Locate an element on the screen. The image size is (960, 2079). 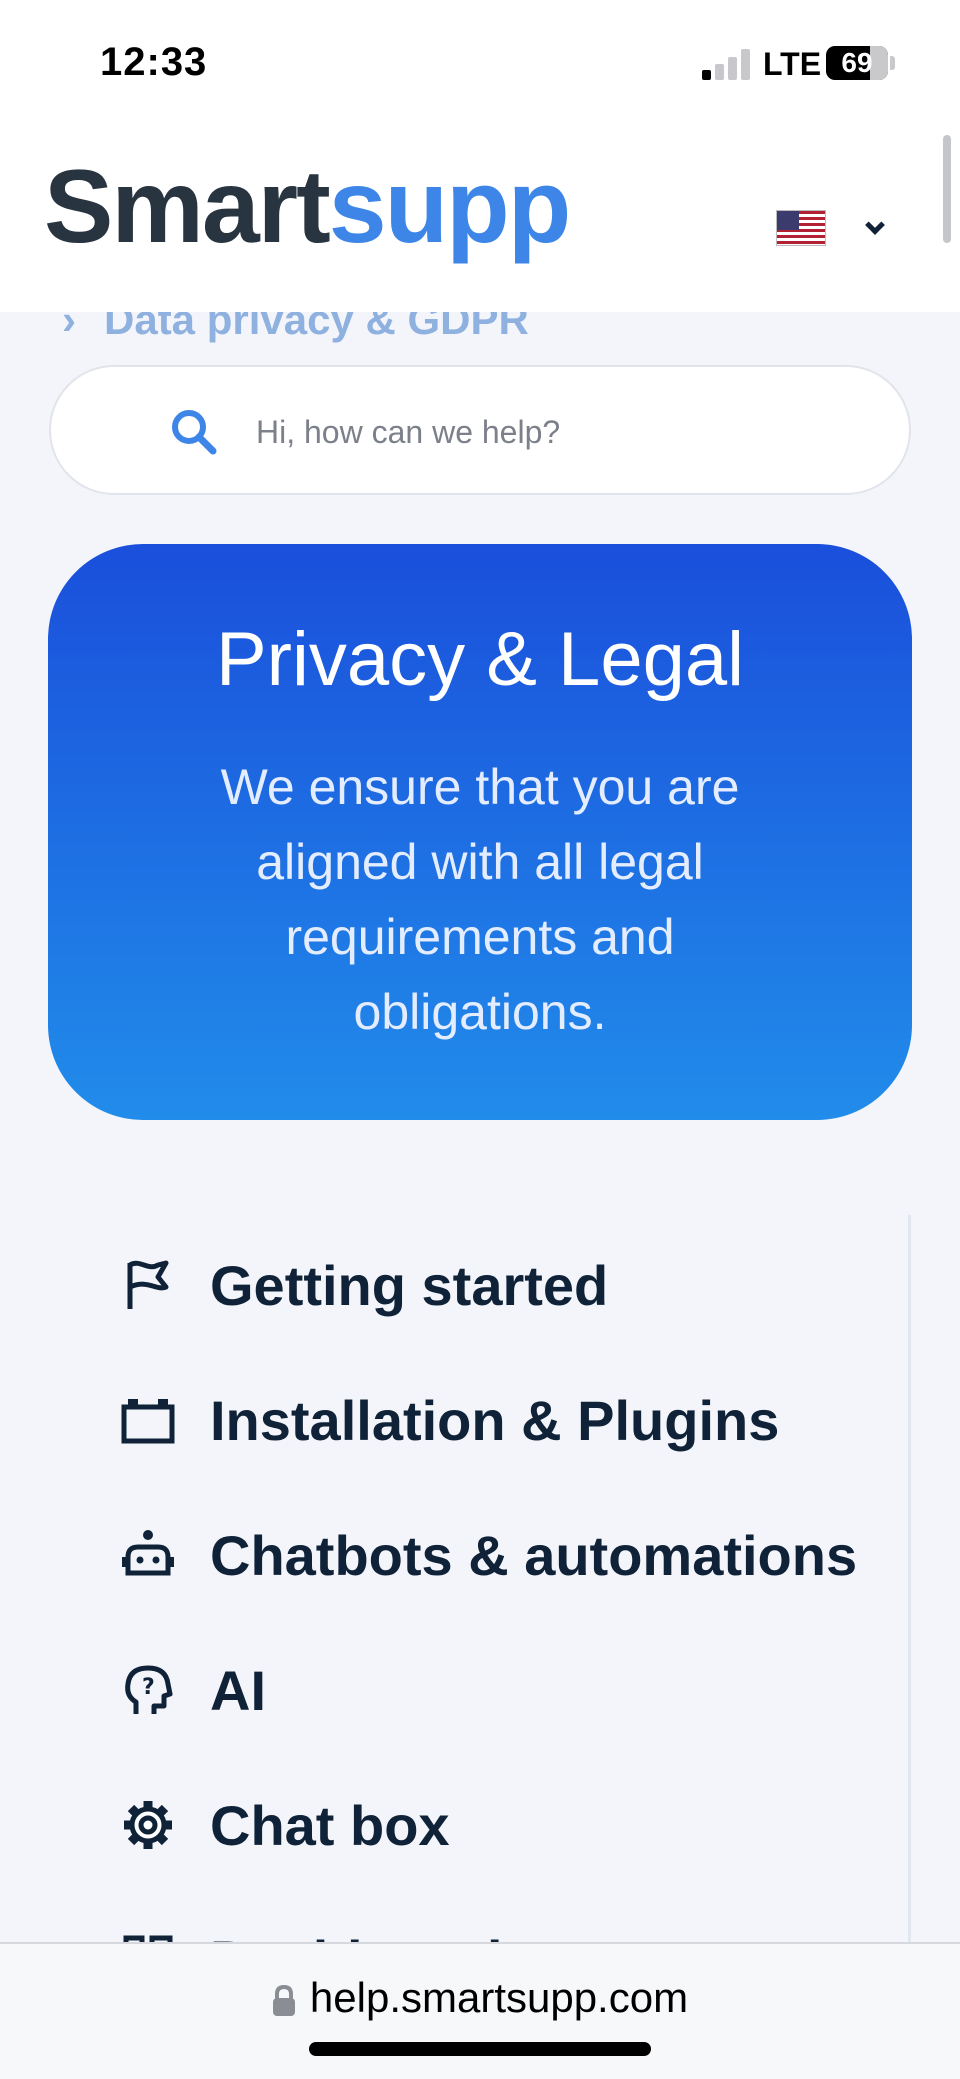
category-chat-box: Chat box is located at coordinates (284, 1825).